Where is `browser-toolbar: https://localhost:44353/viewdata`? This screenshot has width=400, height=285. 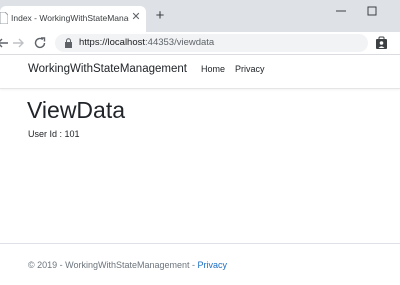
browser-toolbar: https://localhost:44353/viewdata is located at coordinates (200, 43).